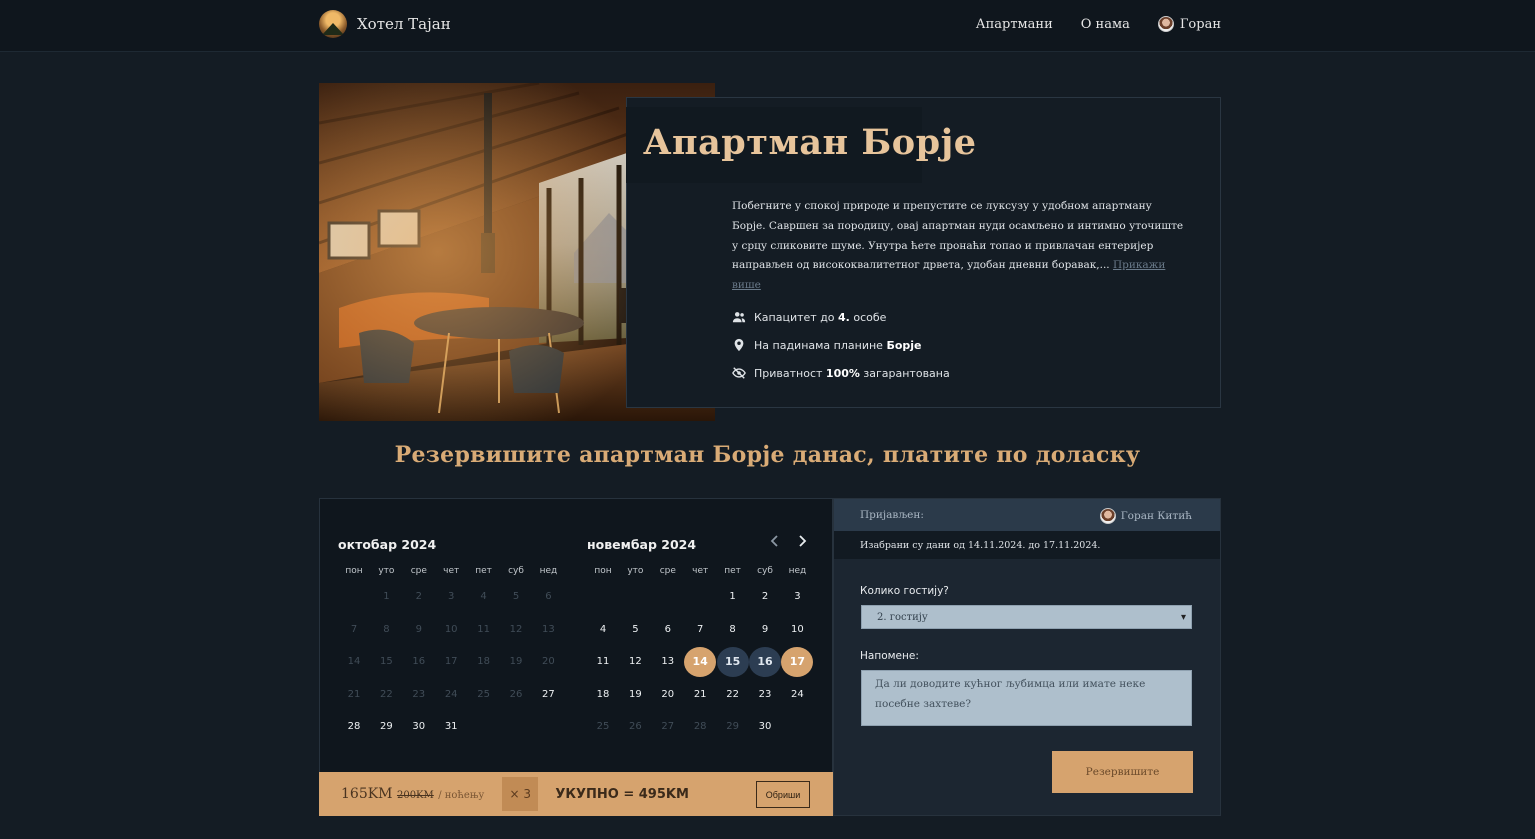 The height and width of the screenshot is (839, 1535). I want to click on brand: Хотел Тајан, so click(385, 24).